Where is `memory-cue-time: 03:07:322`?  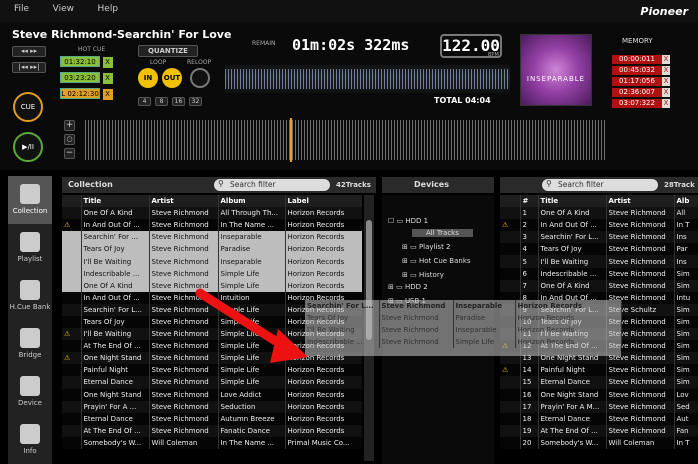
memory-cue-time: 03:07:322 is located at coordinates (637, 103).